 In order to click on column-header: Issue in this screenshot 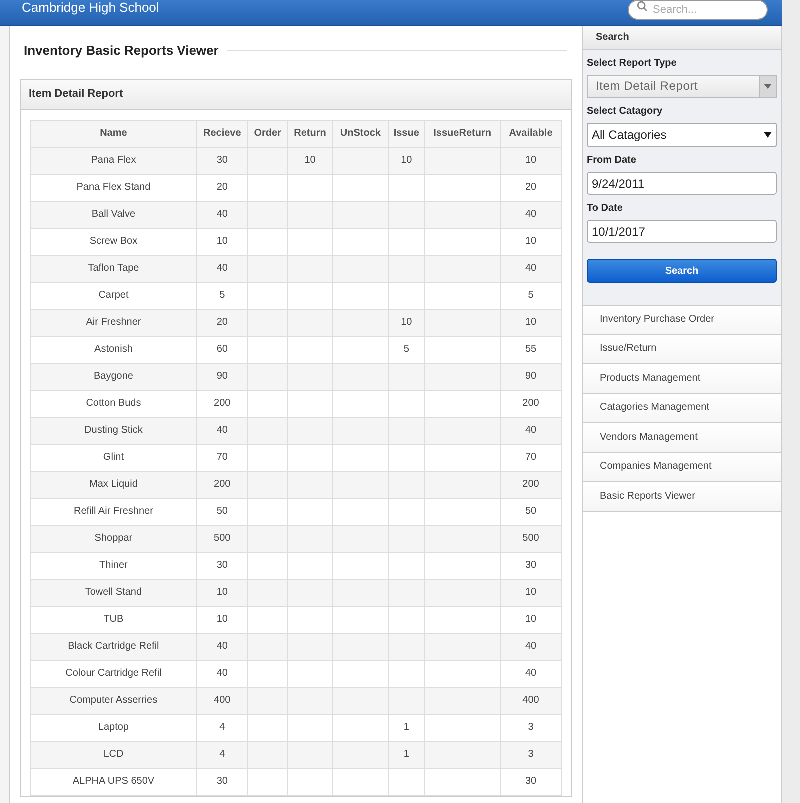, I will do `click(406, 133)`.